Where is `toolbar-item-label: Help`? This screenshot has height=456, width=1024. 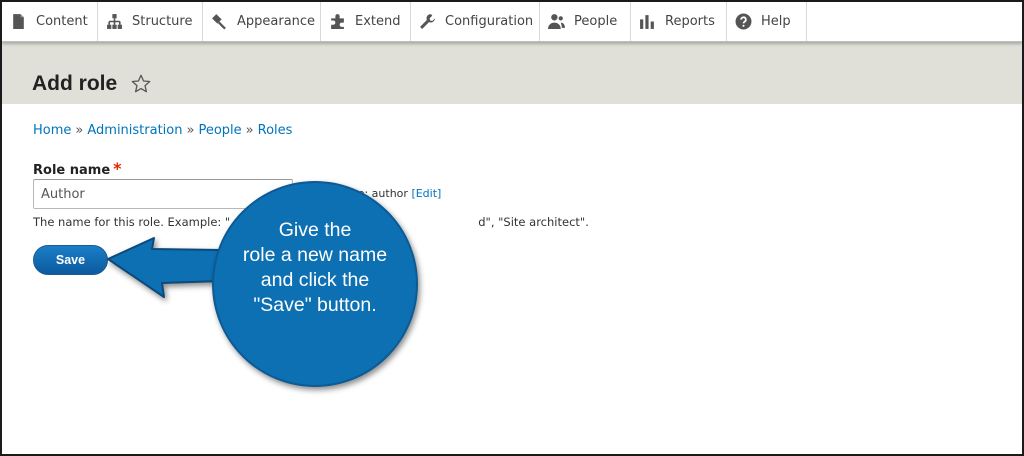 toolbar-item-label: Help is located at coordinates (776, 21).